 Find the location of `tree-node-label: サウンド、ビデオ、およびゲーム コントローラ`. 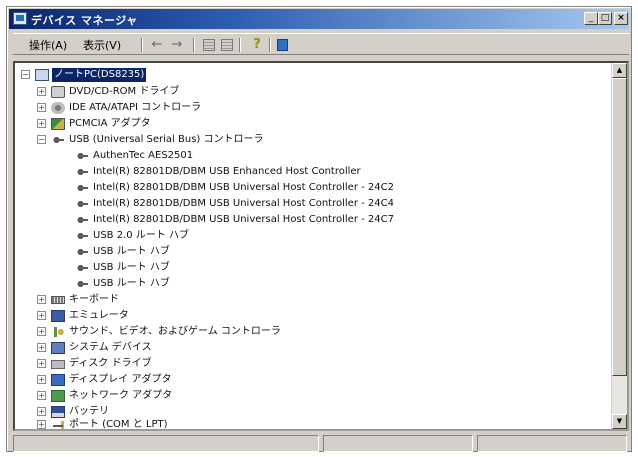

tree-node-label: サウンド、ビデオ、およびゲーム コントローラ is located at coordinates (175, 331).